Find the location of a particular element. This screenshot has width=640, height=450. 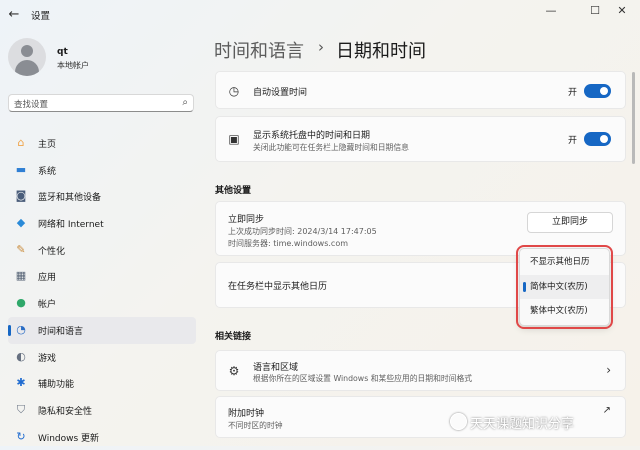

scrollbar is located at coordinates (633, 118).